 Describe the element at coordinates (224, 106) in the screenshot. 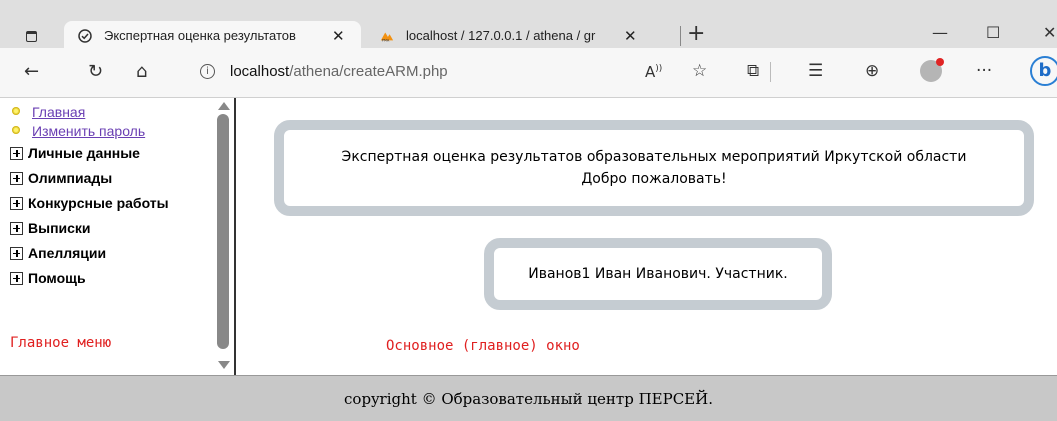

I see `scroll-up-icon` at that location.